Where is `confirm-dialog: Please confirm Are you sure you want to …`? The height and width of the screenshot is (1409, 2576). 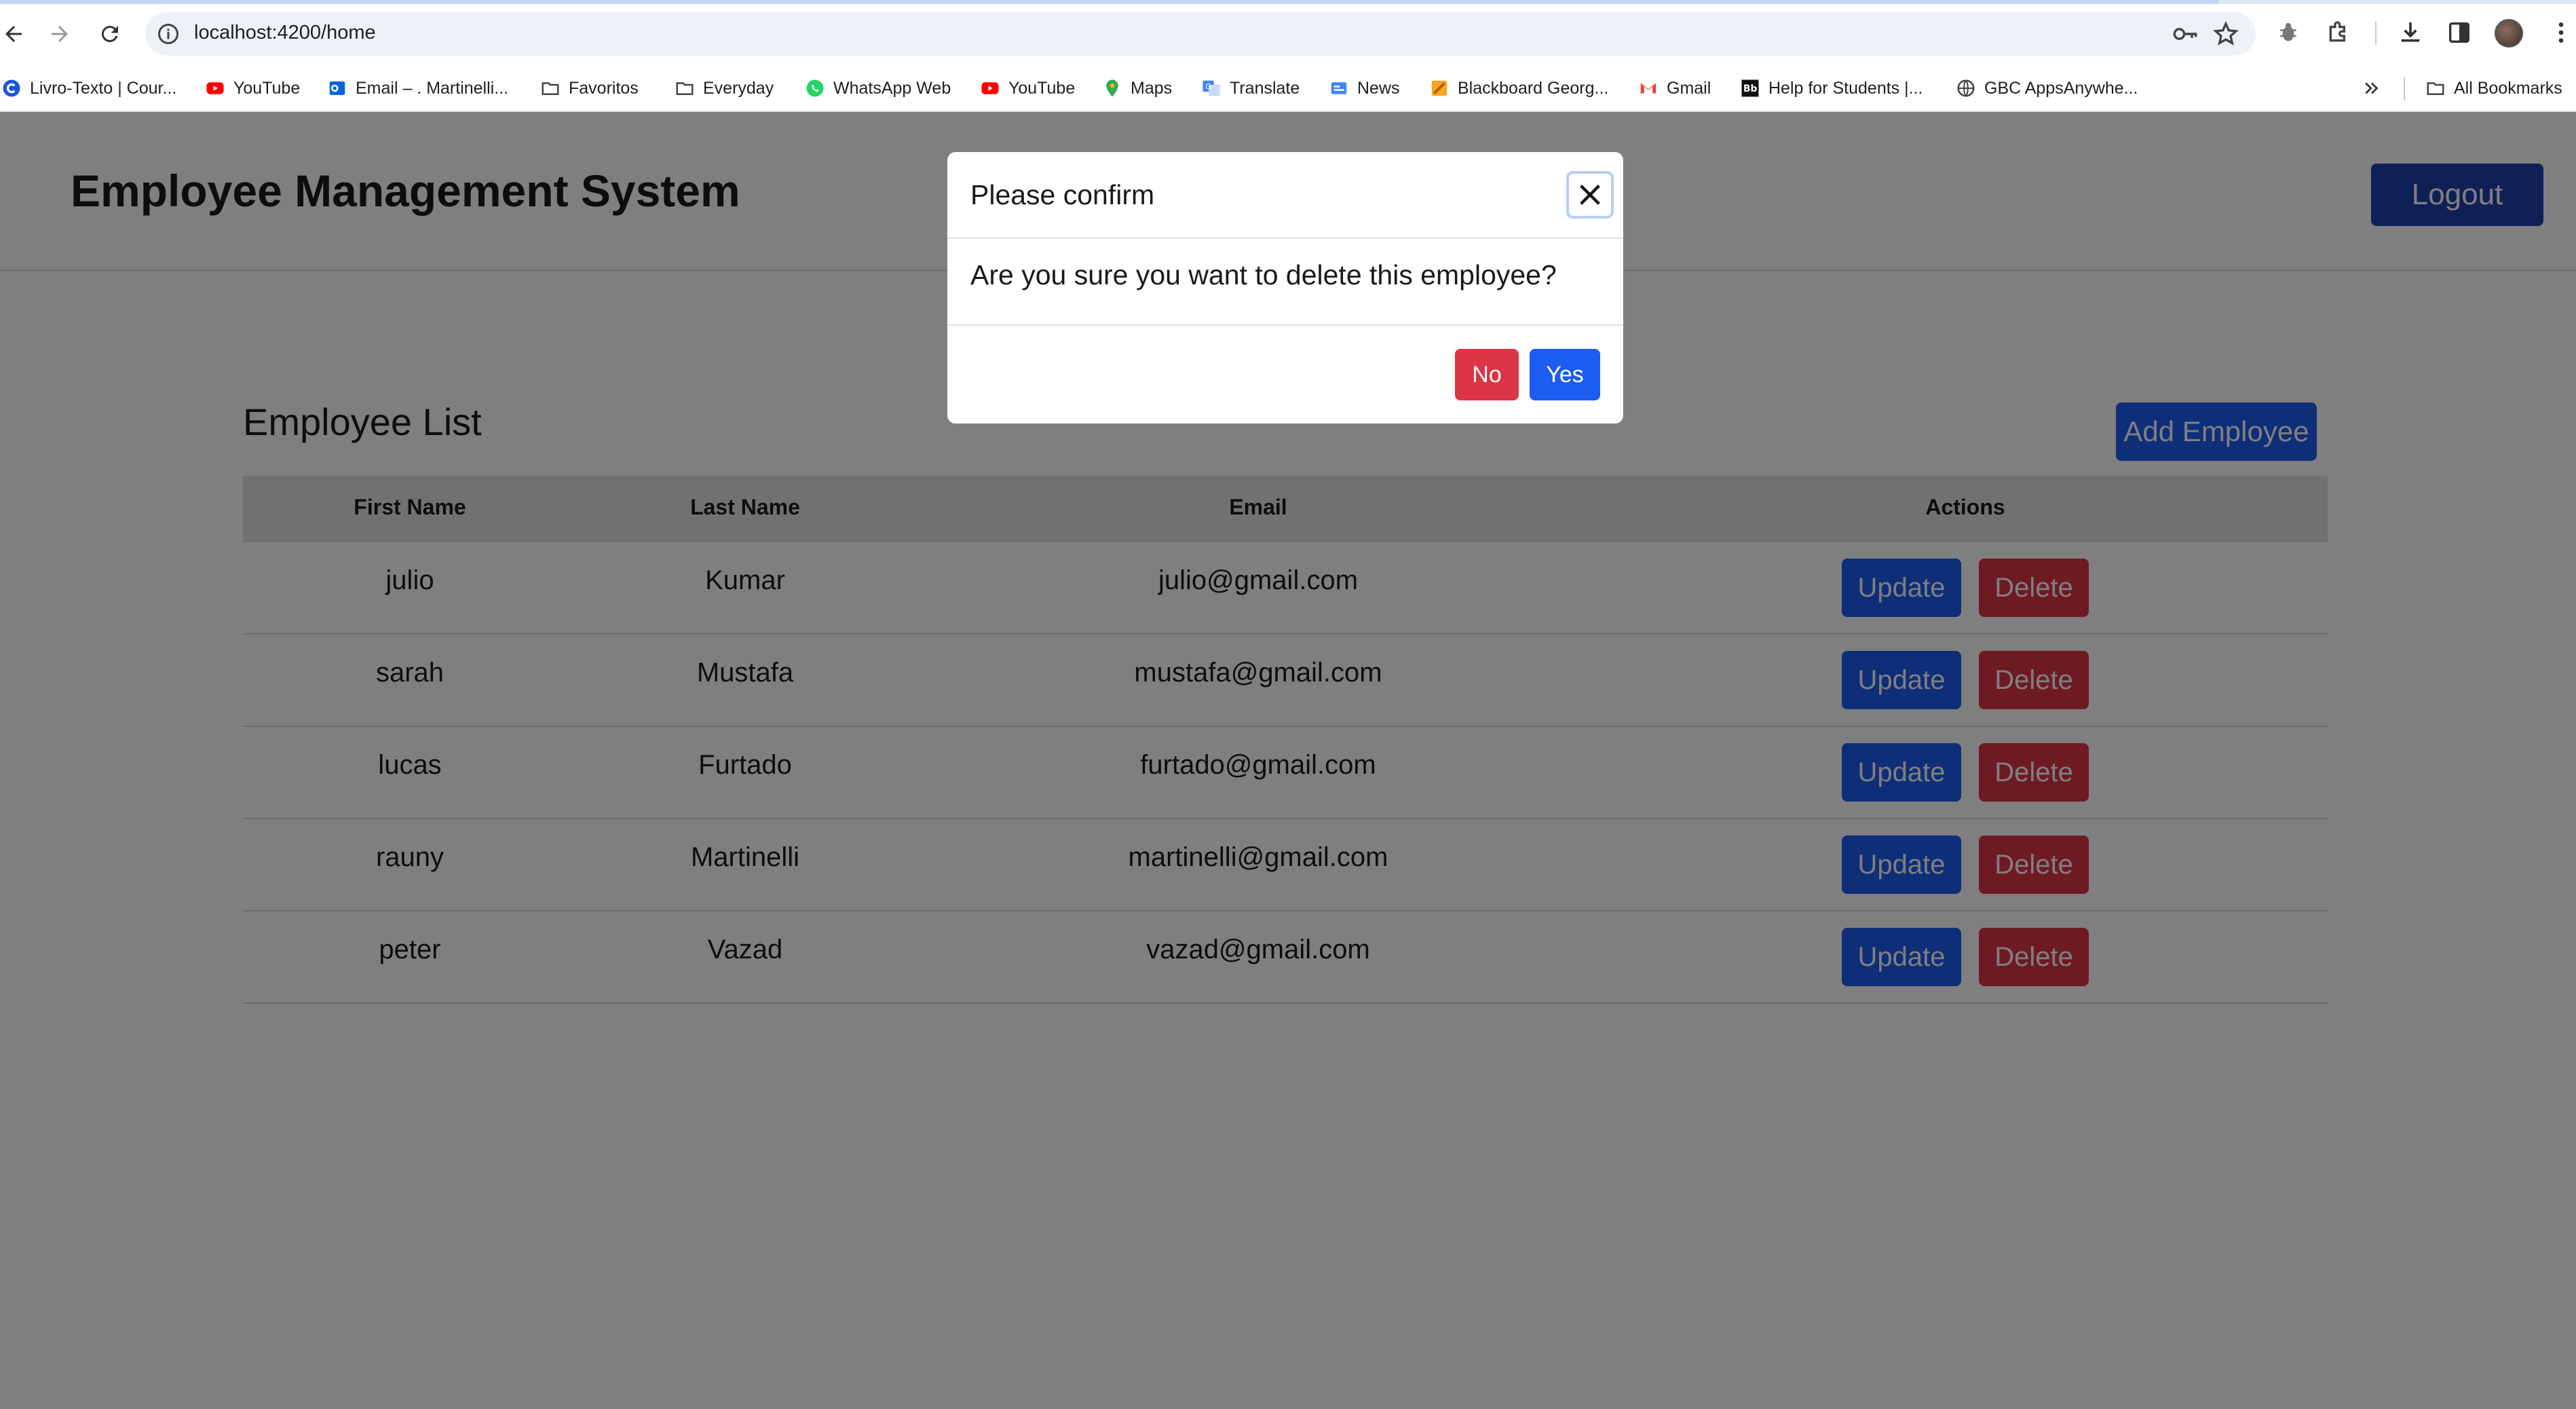
confirm-dialog: Please confirm Are you sure you want to … is located at coordinates (1285, 288).